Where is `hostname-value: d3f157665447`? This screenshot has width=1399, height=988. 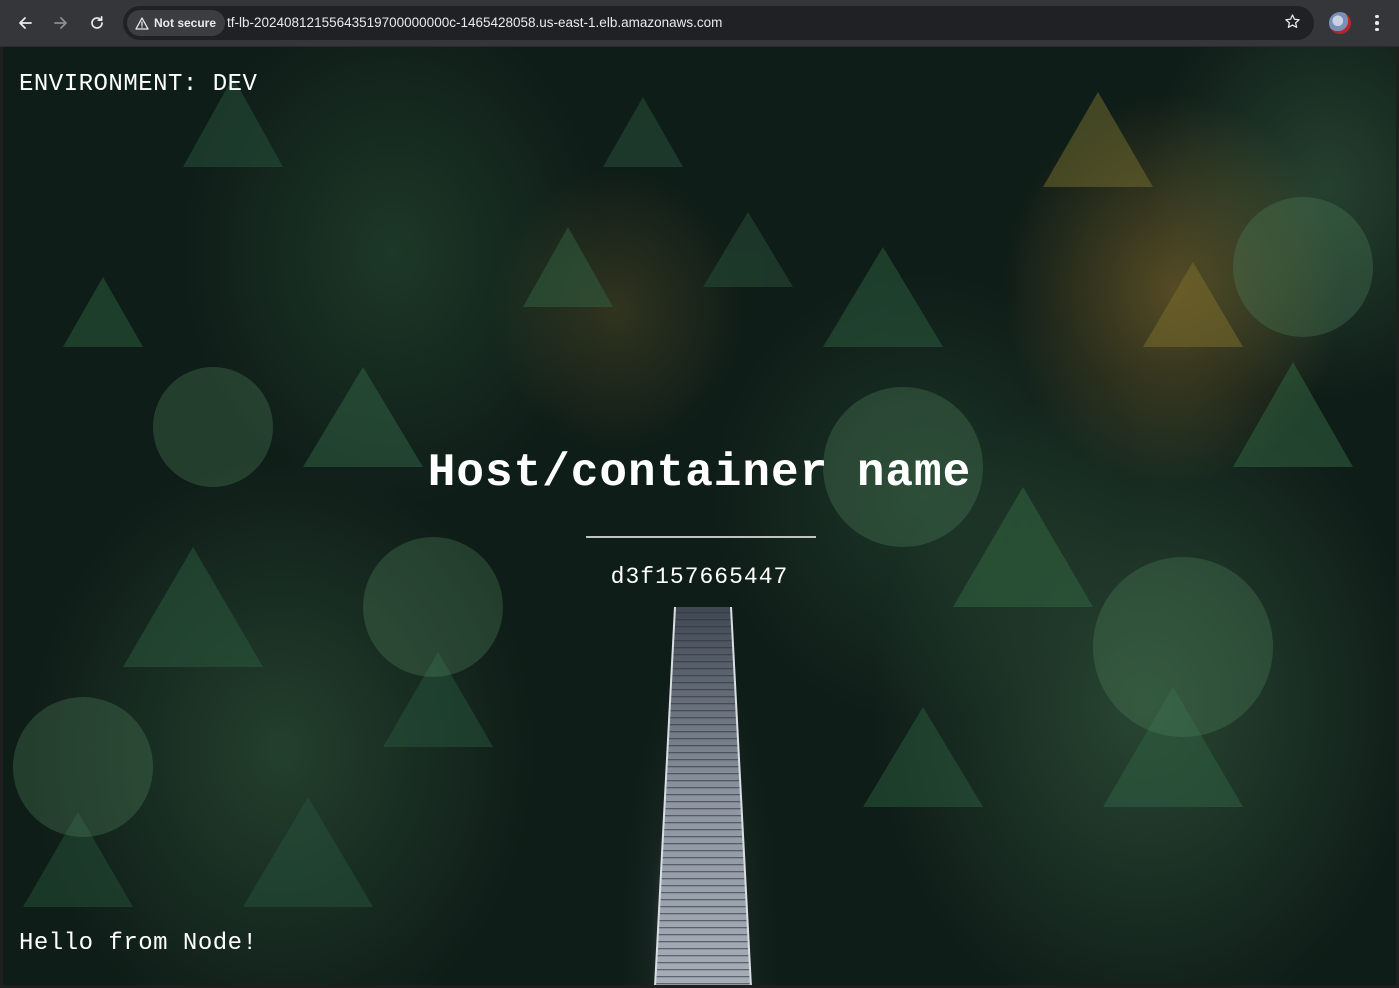 hostname-value: d3f157665447 is located at coordinates (699, 577).